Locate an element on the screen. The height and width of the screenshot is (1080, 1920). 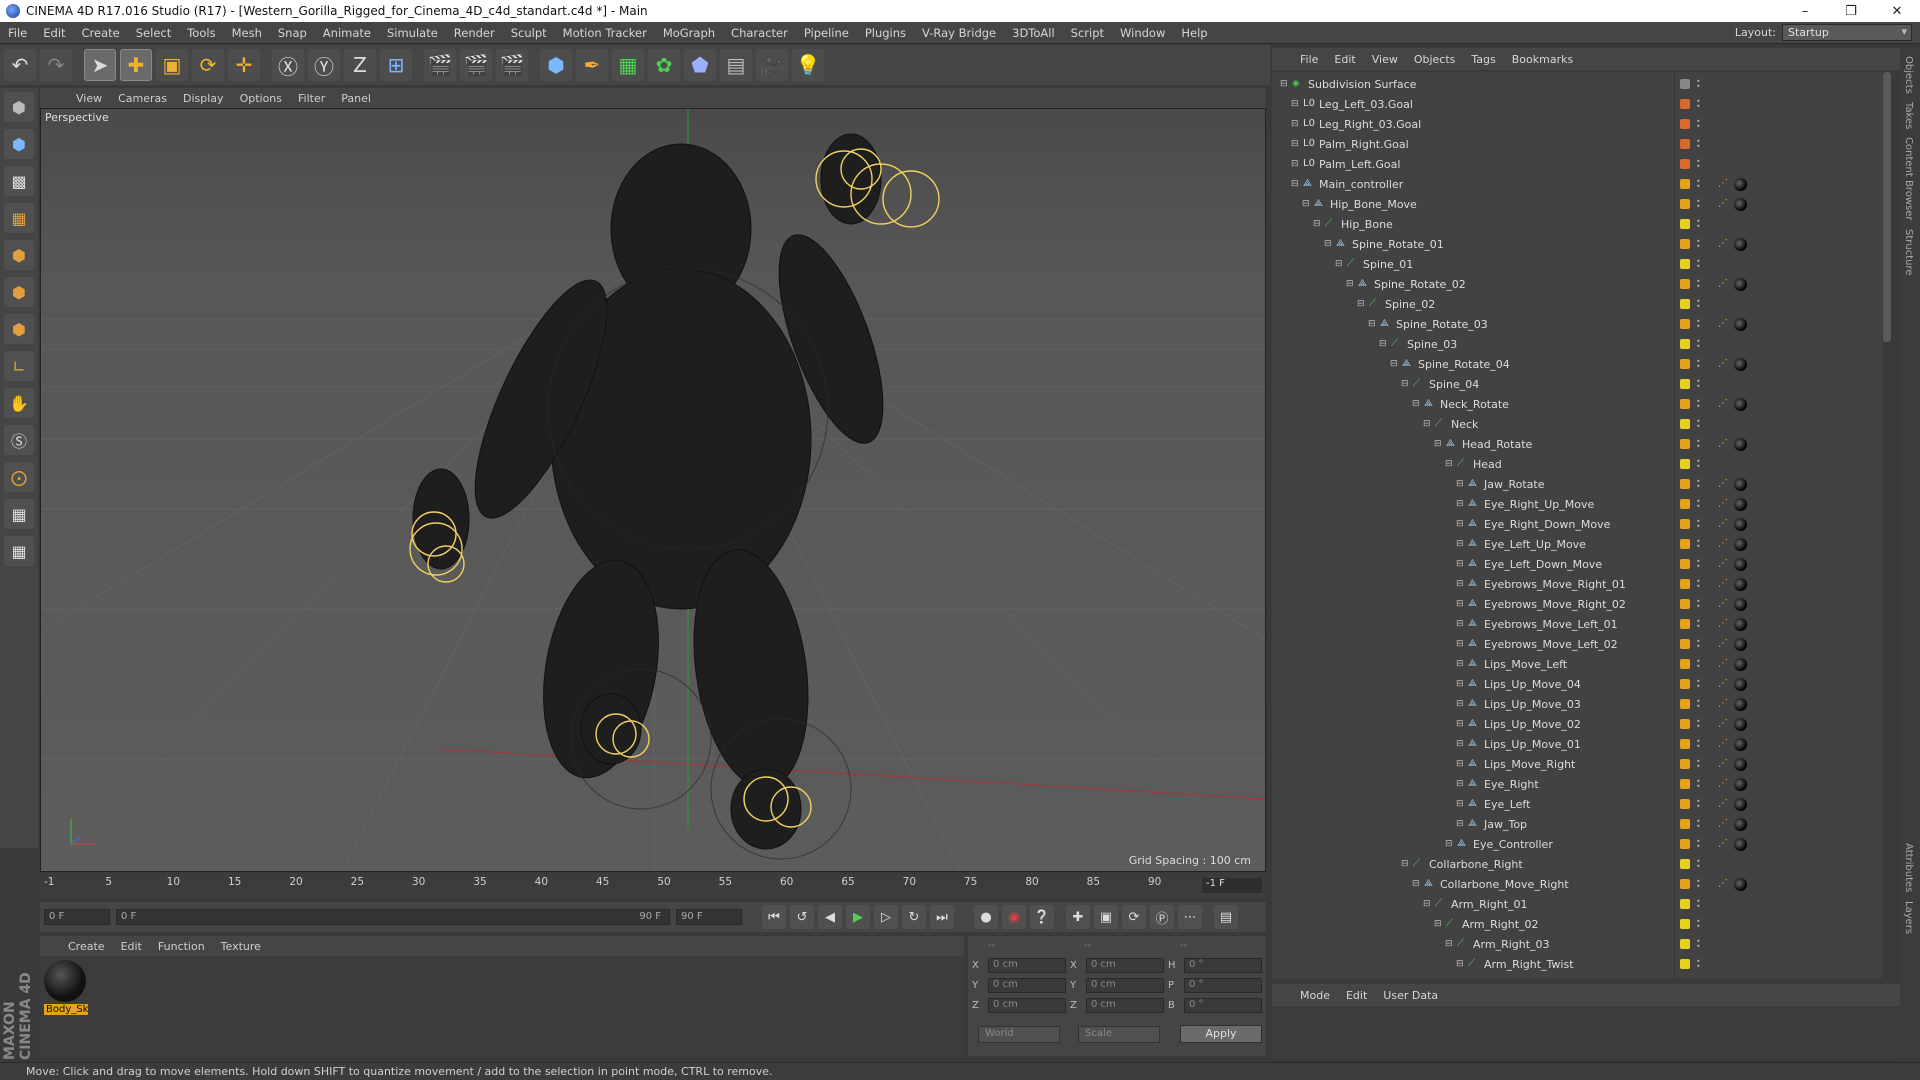
side-tab-attributes: Attributes is located at coordinates (1908, 867).